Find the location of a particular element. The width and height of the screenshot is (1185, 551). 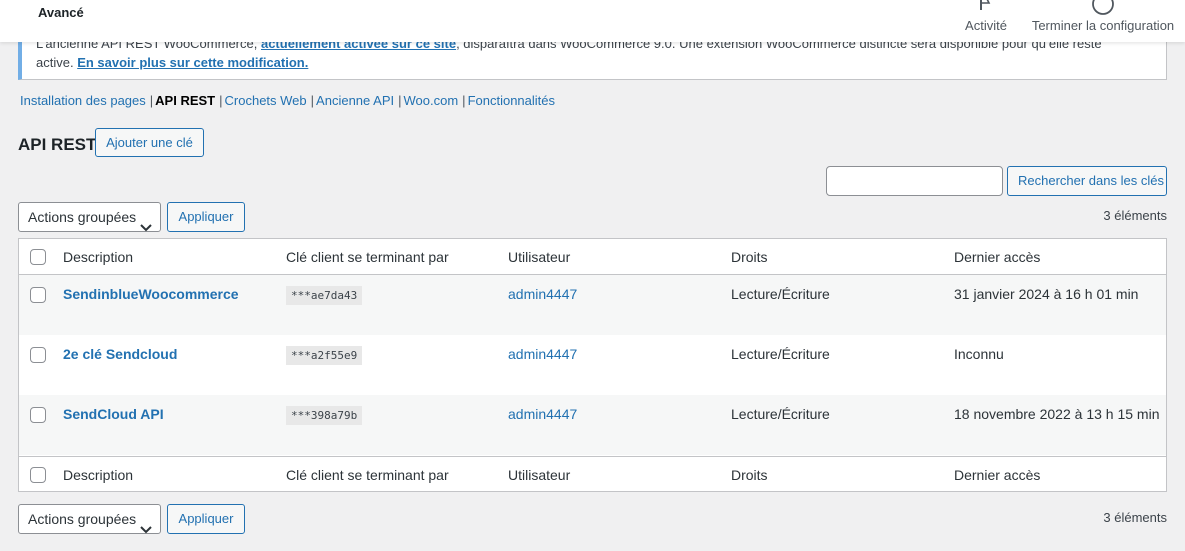

consumer-key-code: ***ae7da43 is located at coordinates (324, 295).